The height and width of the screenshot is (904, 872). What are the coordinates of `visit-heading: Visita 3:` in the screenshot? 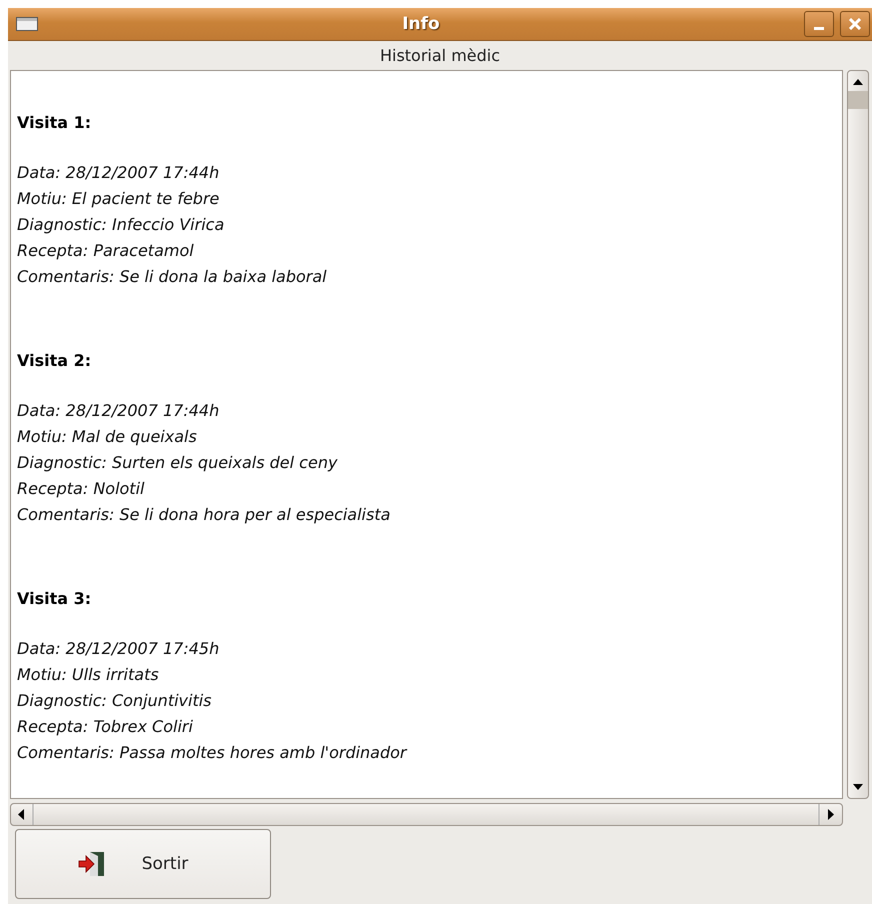 It's located at (54, 599).